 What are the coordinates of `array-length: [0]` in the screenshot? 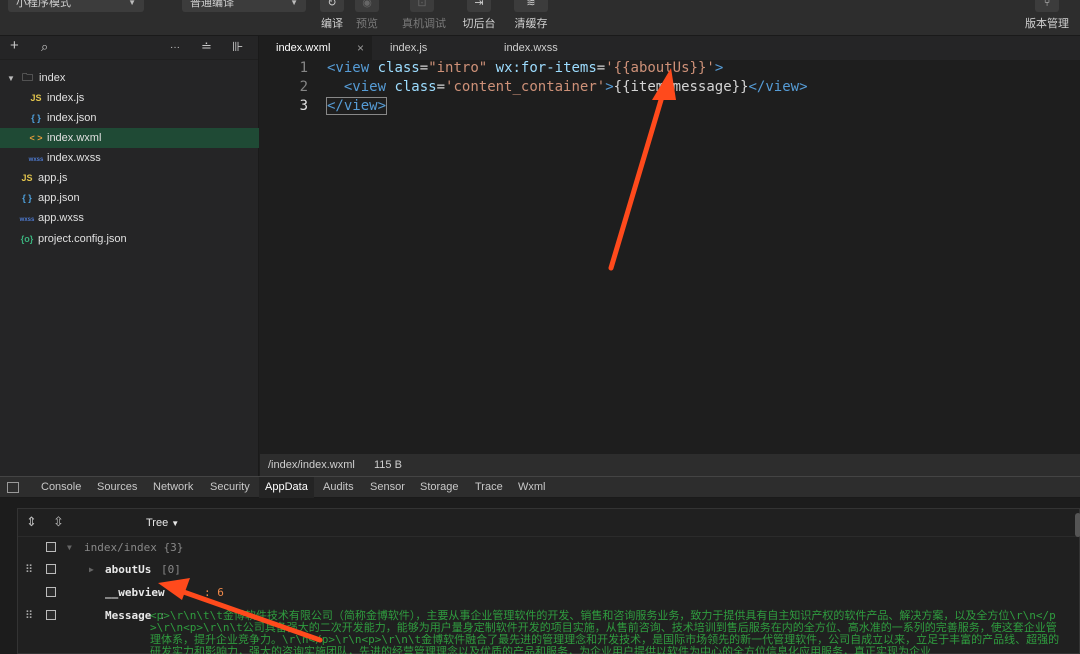 It's located at (171, 569).